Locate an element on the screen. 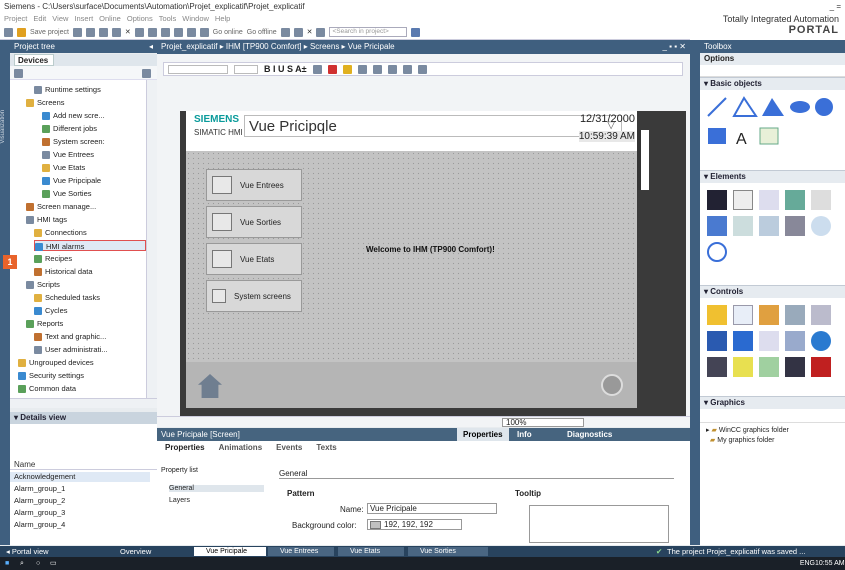 The height and width of the screenshot is (570, 845). pdf-view-icon is located at coordinates (821, 367).